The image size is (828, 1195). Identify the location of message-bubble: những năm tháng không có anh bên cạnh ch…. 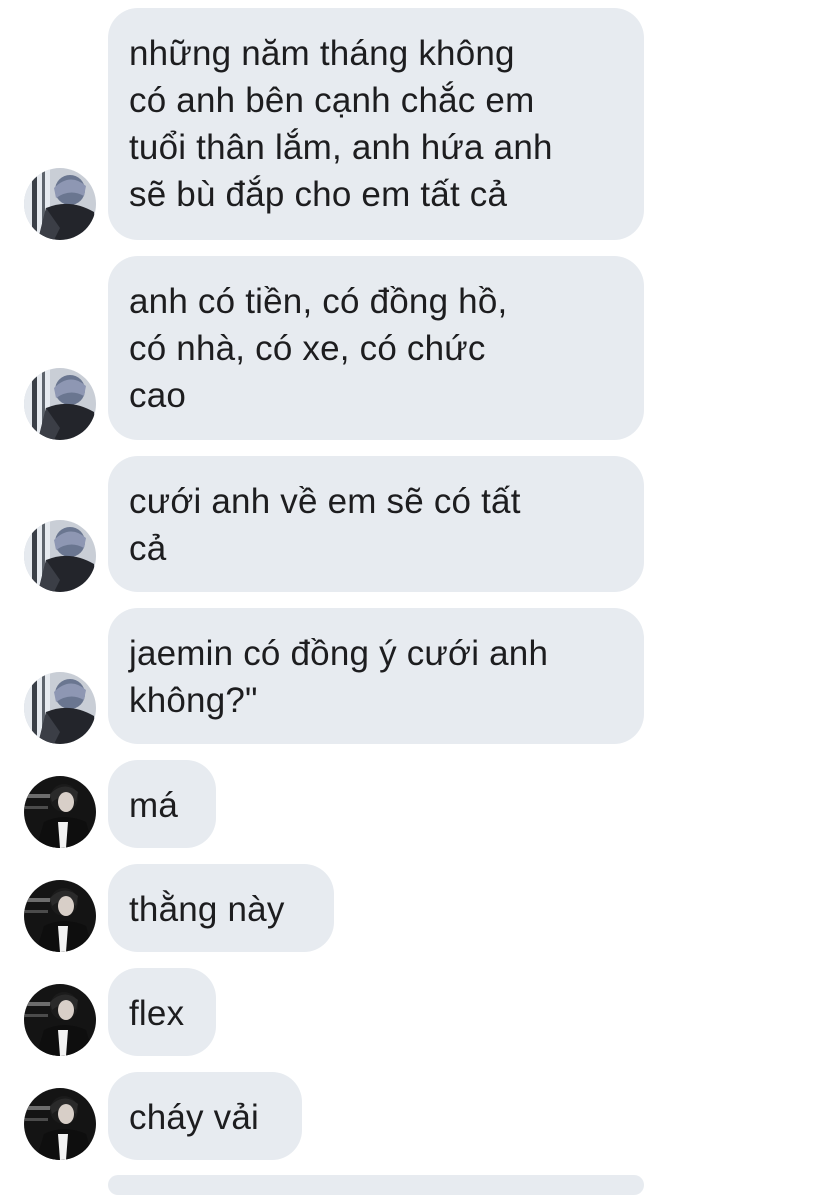
(376, 124).